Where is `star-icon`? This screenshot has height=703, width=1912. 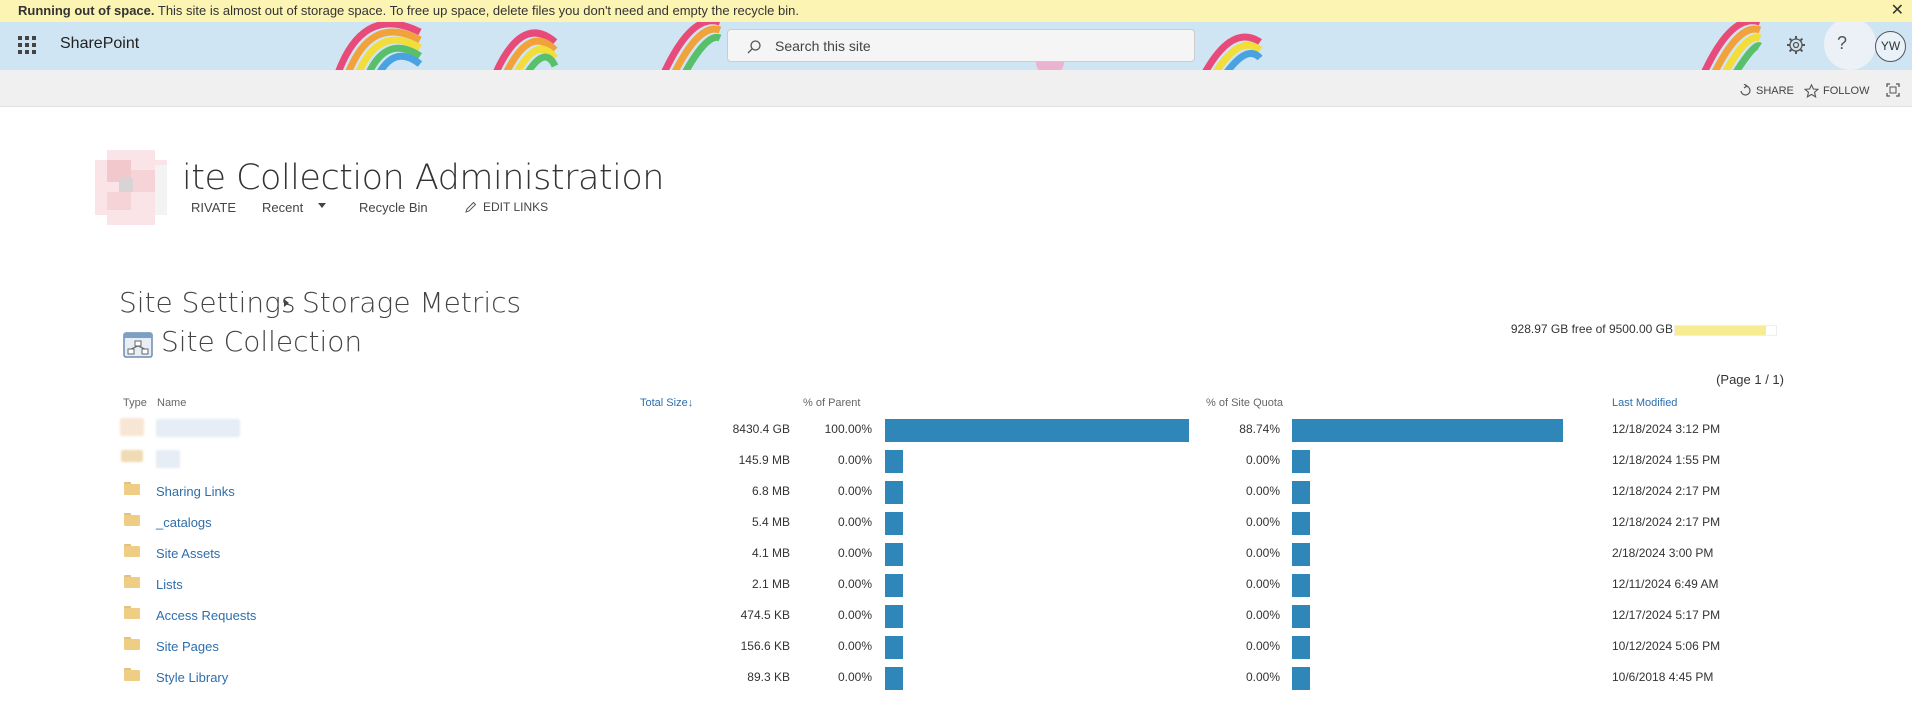
star-icon is located at coordinates (1811, 91).